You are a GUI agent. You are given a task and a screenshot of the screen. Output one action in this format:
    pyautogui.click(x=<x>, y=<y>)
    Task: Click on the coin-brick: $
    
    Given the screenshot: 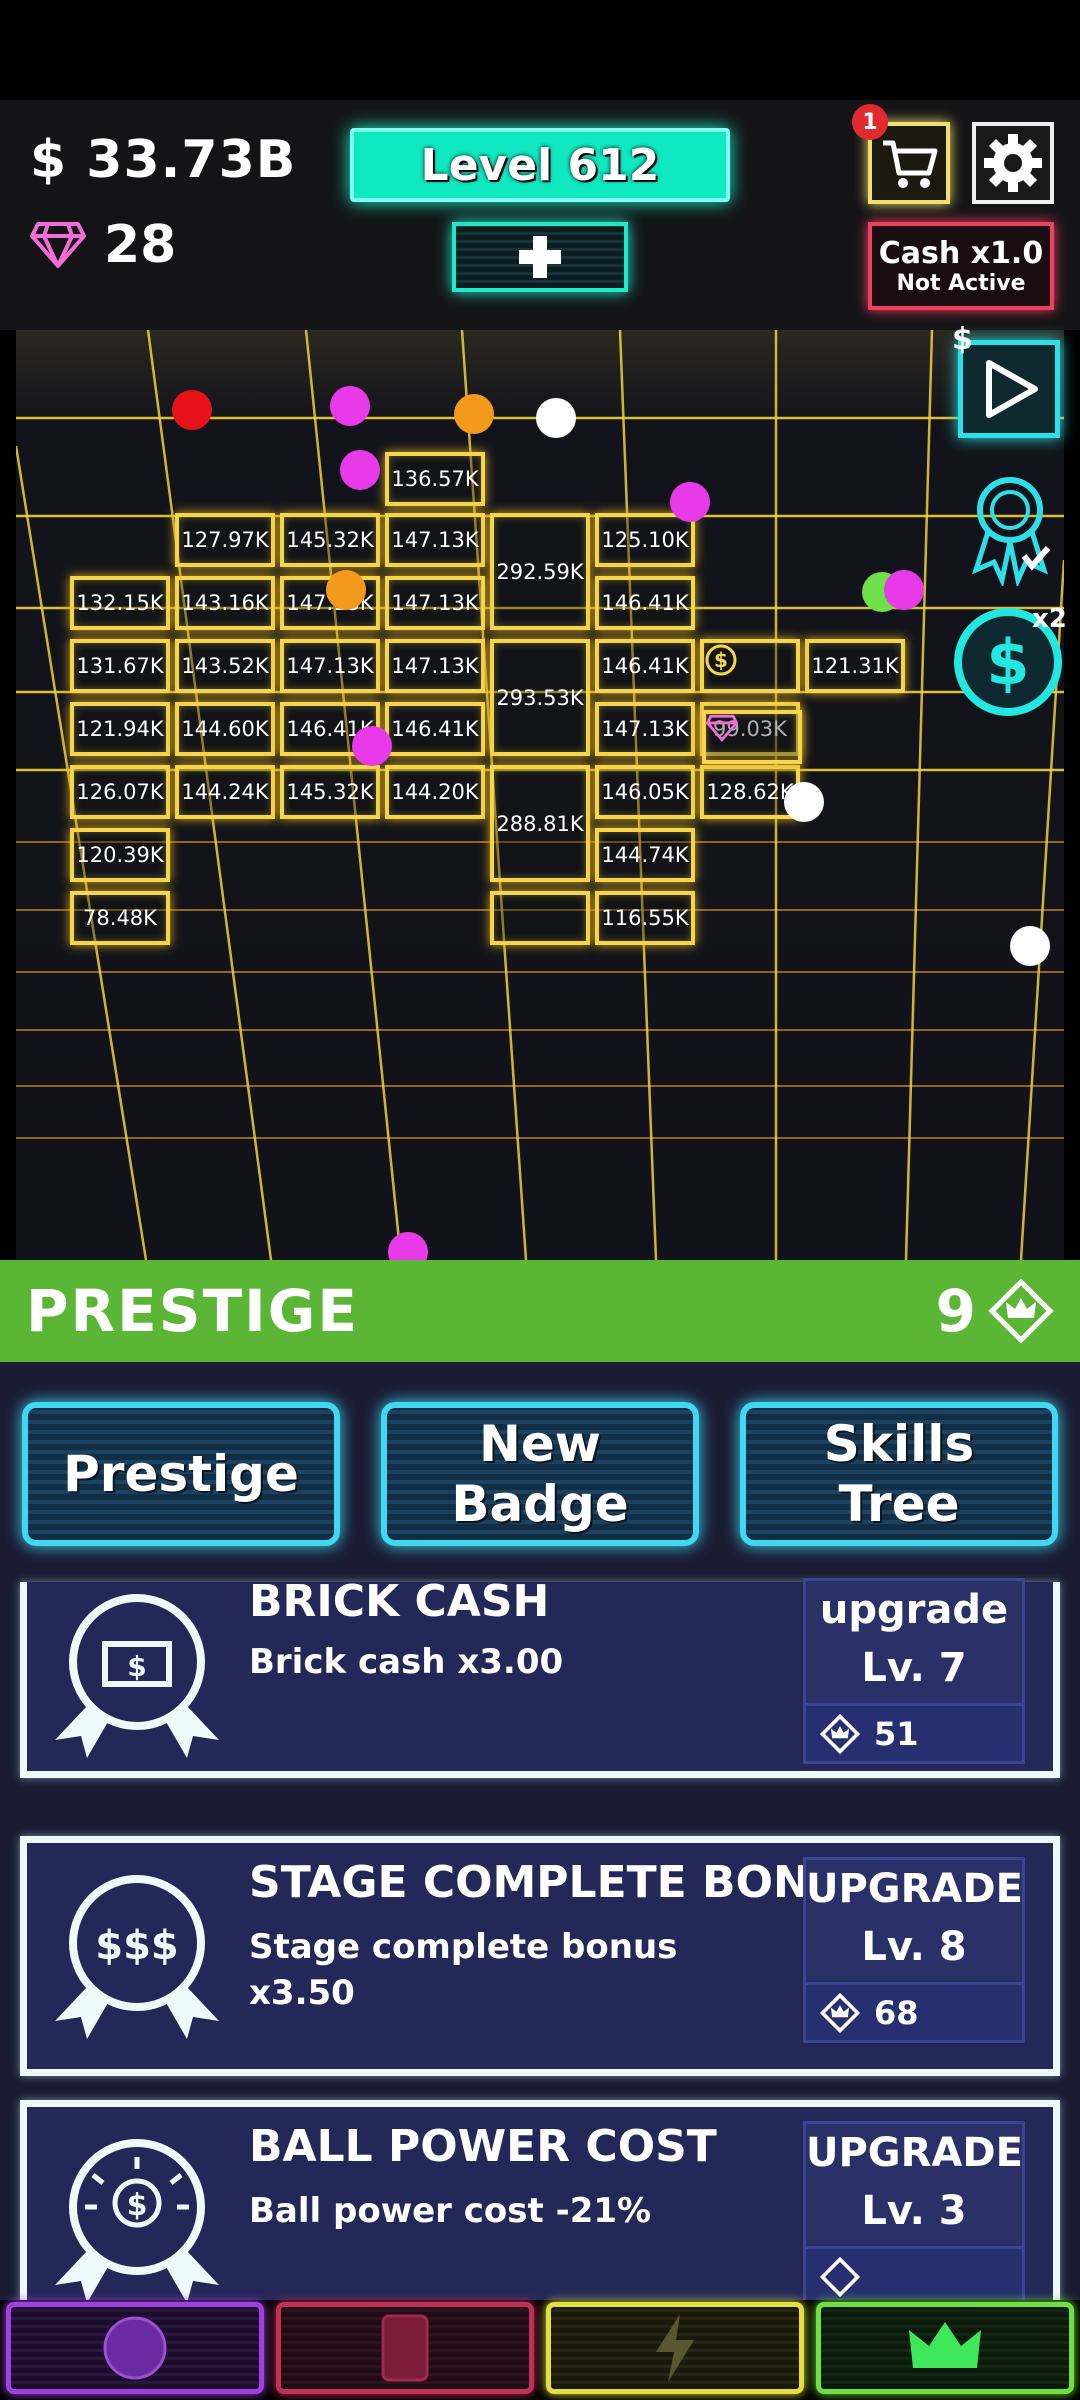 What is the action you would take?
    pyautogui.click(x=750, y=666)
    